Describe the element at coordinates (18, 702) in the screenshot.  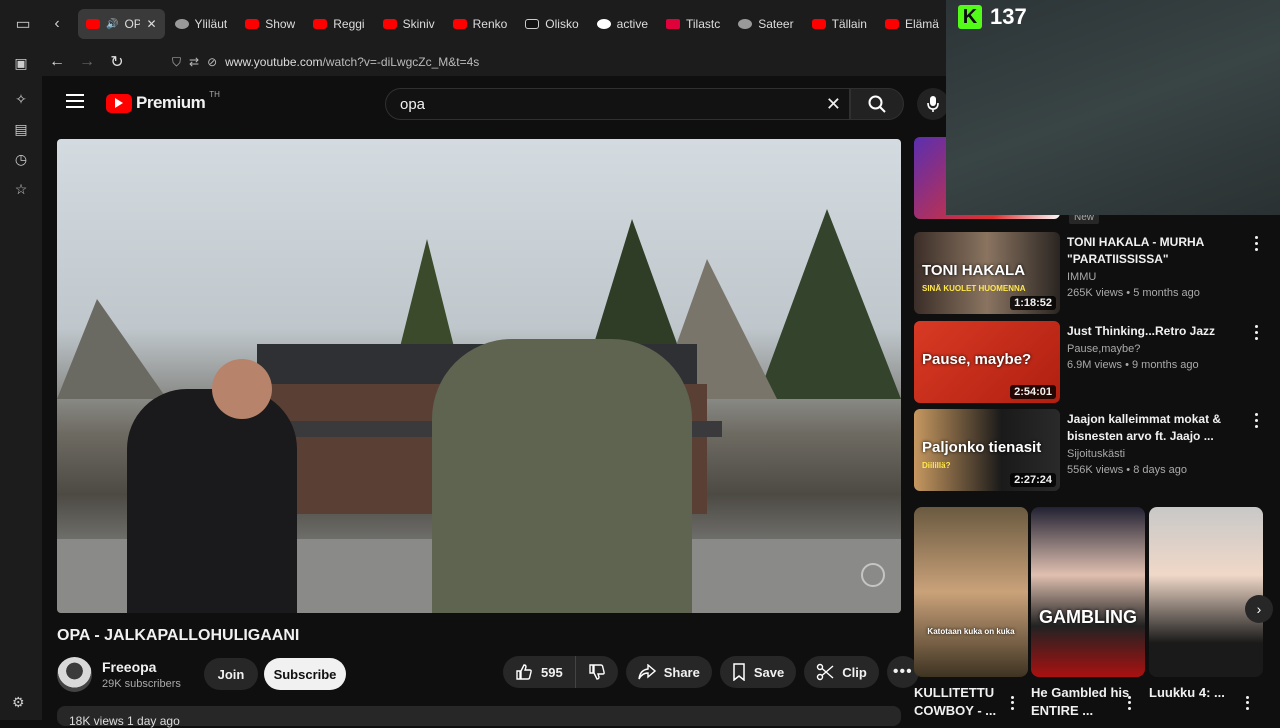
I see `settings-gear-icon: ⚙` at that location.